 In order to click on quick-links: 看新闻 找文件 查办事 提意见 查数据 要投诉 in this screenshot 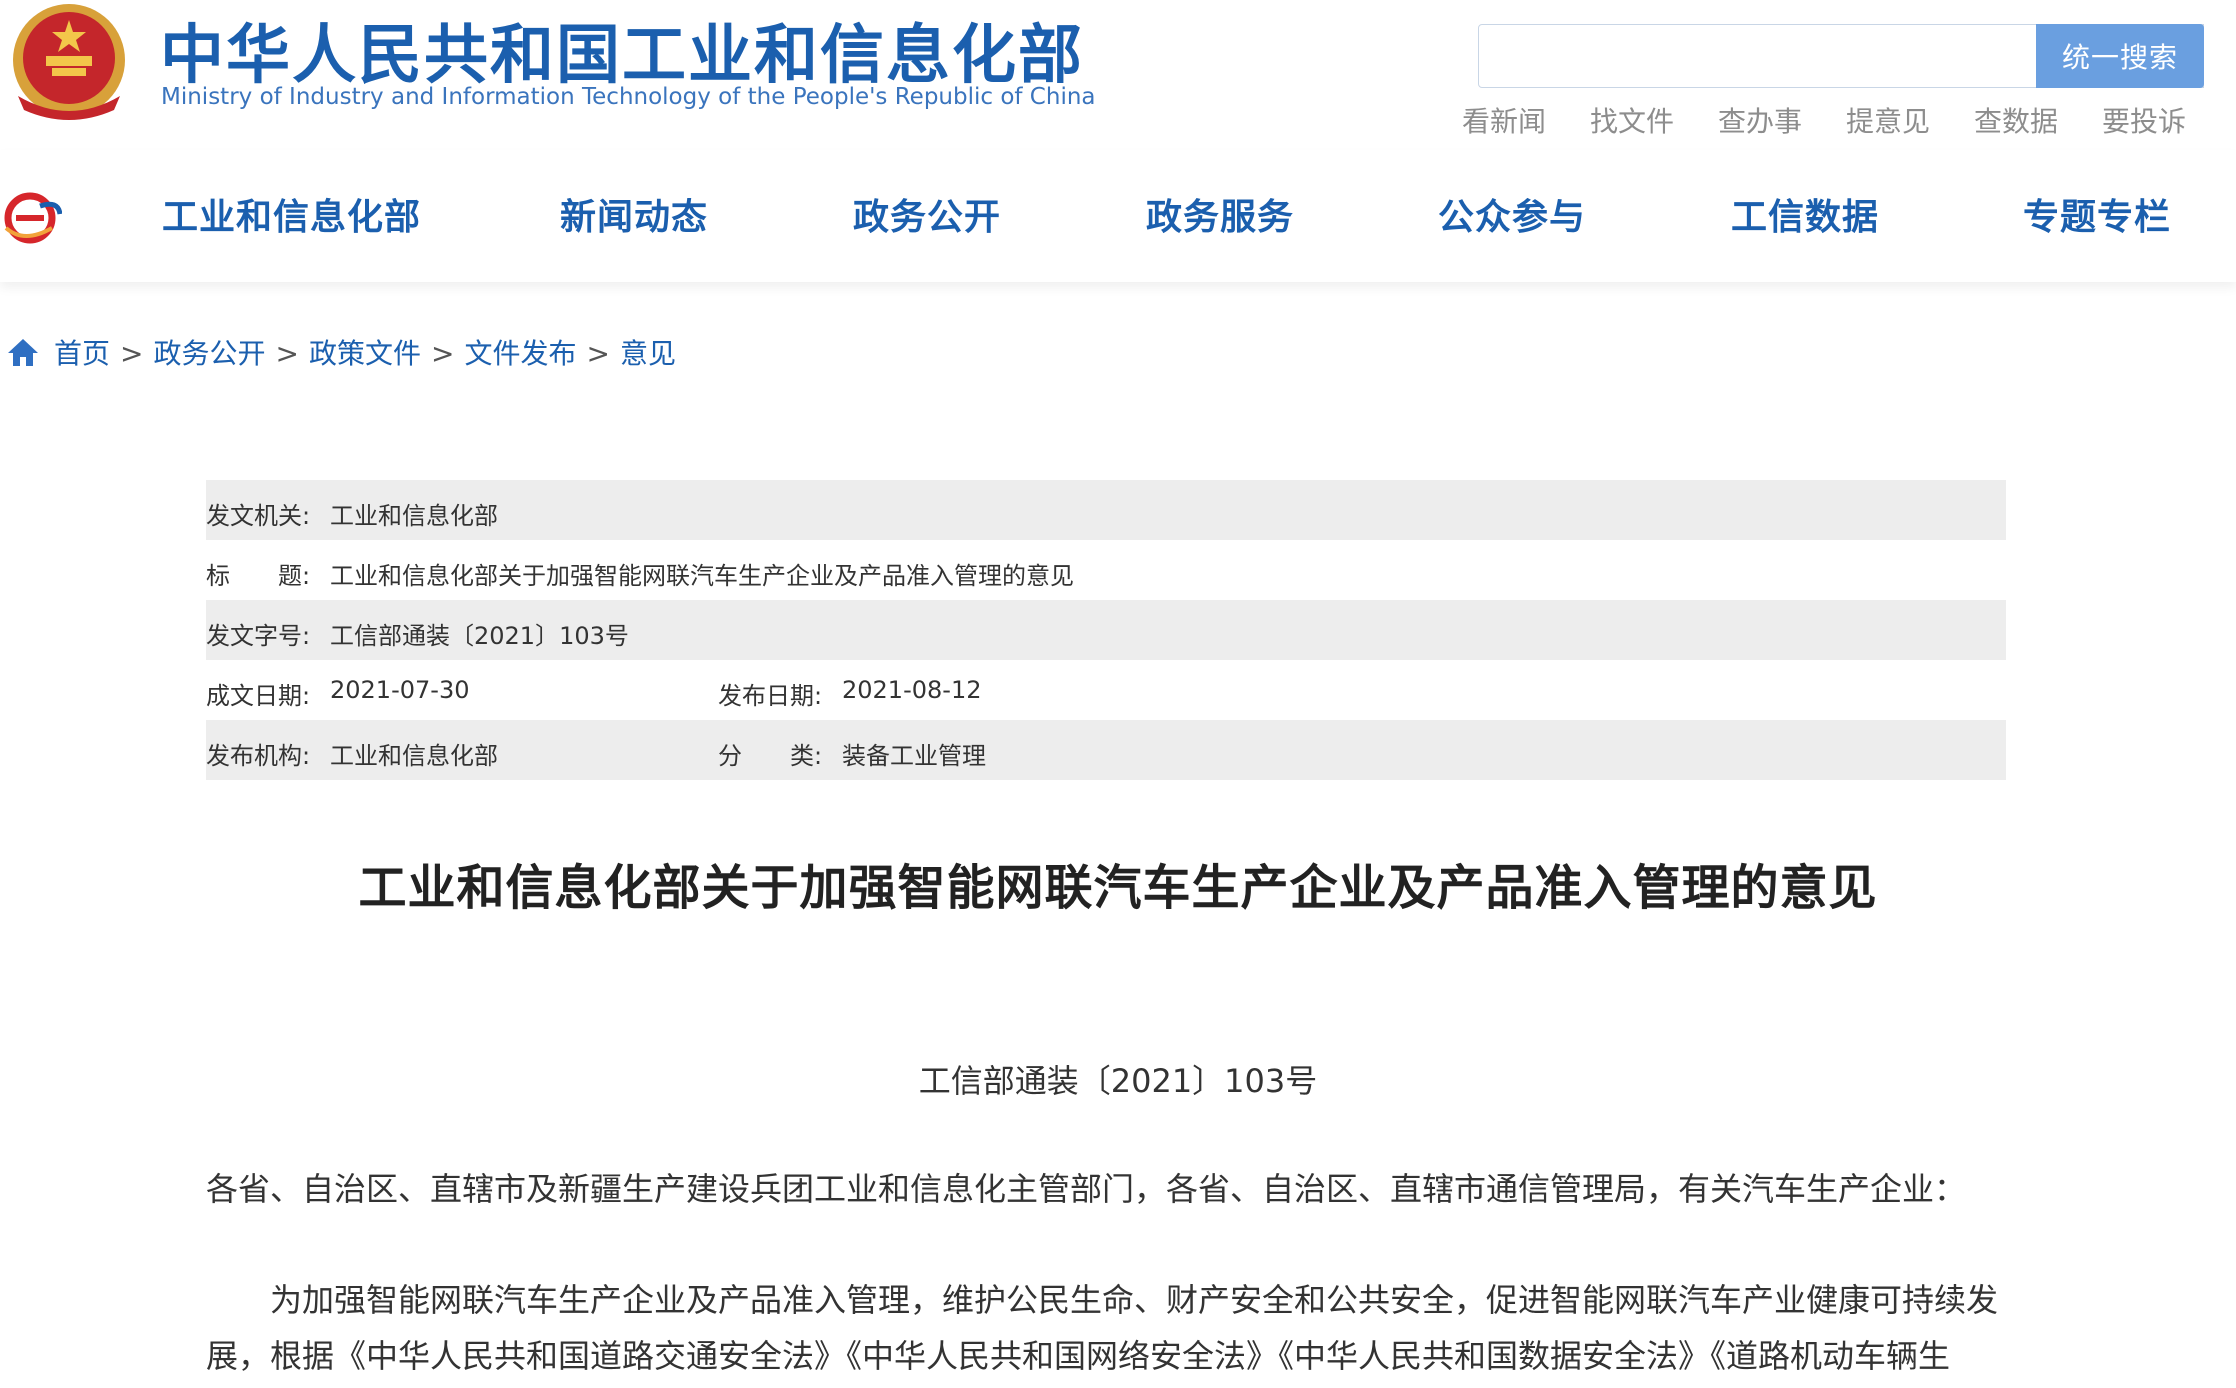, I will do `click(1832, 120)`.